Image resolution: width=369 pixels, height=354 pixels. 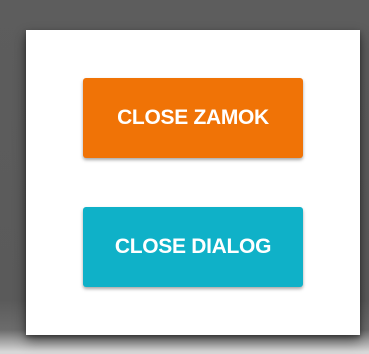 I want to click on close-dialog-button: CLOSE DIALOG, so click(x=193, y=247).